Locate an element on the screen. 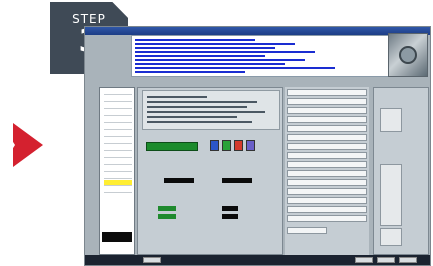 The width and height of the screenshot is (433, 266). sidebar-item-selected is located at coordinates (118, 183).